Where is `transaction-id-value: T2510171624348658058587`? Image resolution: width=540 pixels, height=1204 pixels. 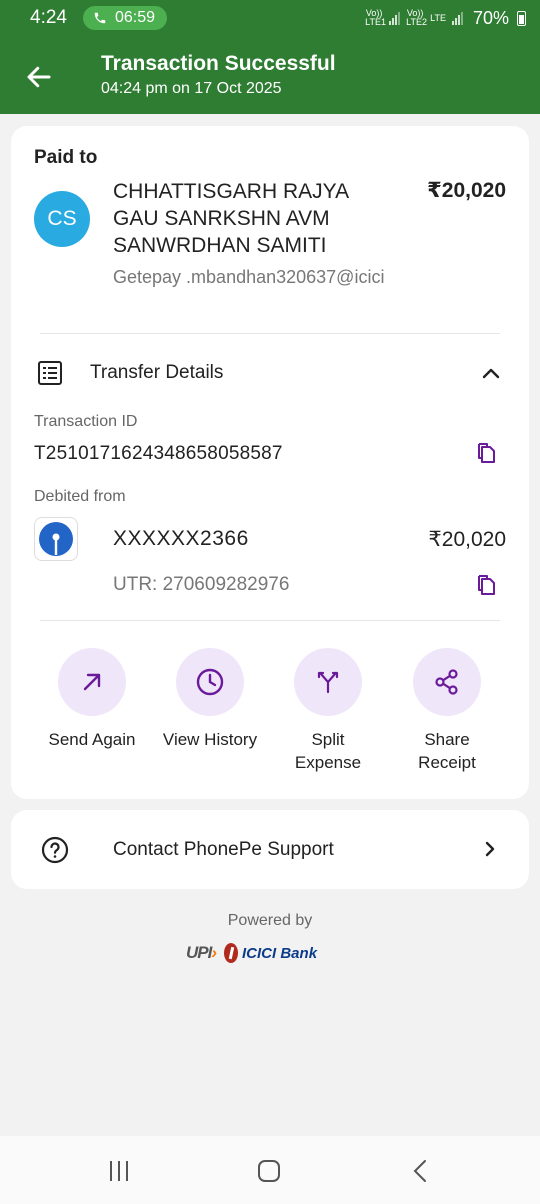
transaction-id-value: T2510171624348658058587 is located at coordinates (158, 453).